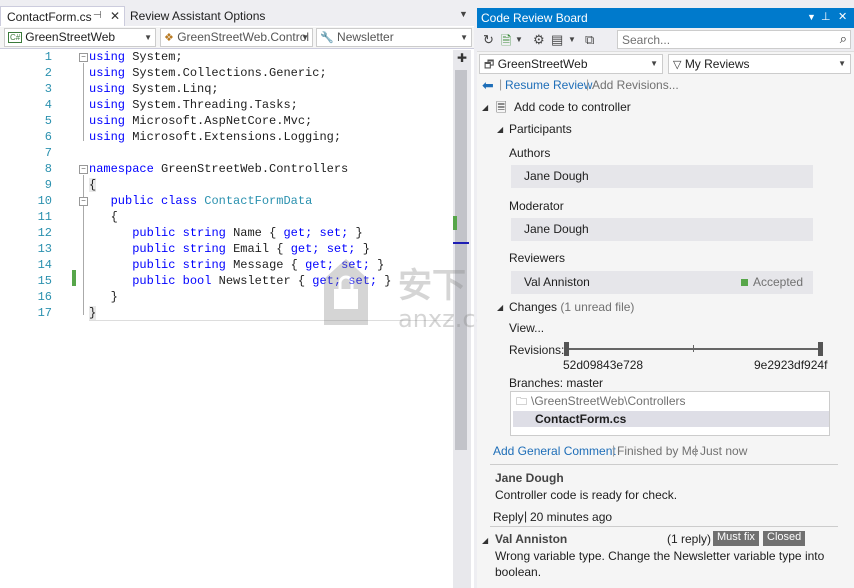 This screenshot has width=854, height=588. What do you see at coordinates (671, 419) in the screenshot?
I see `file-row-selected: ContactForm.cs` at bounding box center [671, 419].